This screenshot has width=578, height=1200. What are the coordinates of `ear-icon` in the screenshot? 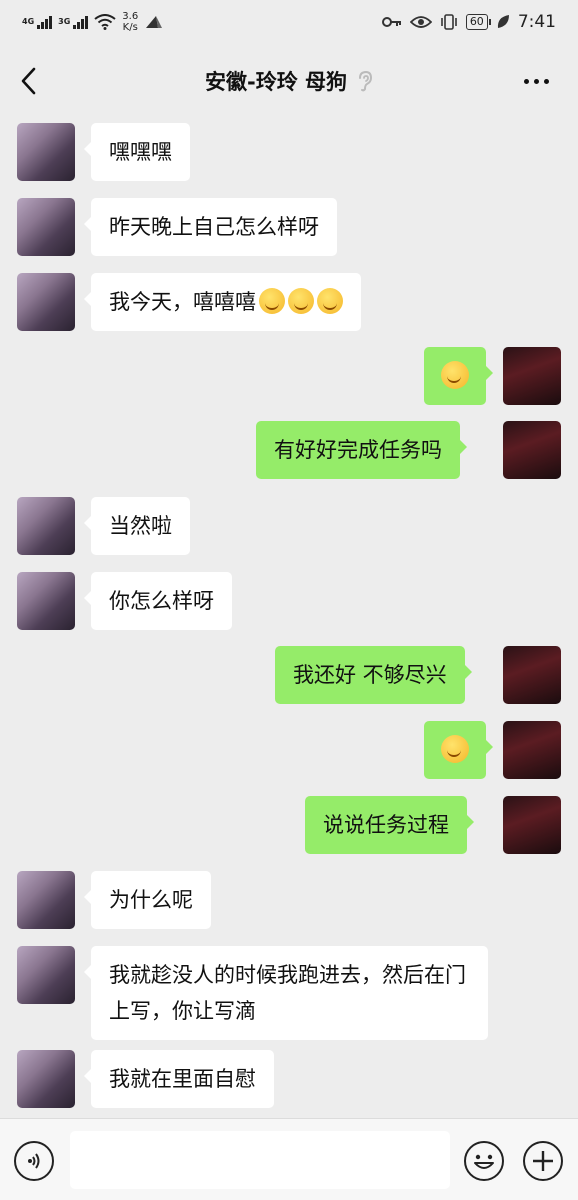 It's located at (366, 81).